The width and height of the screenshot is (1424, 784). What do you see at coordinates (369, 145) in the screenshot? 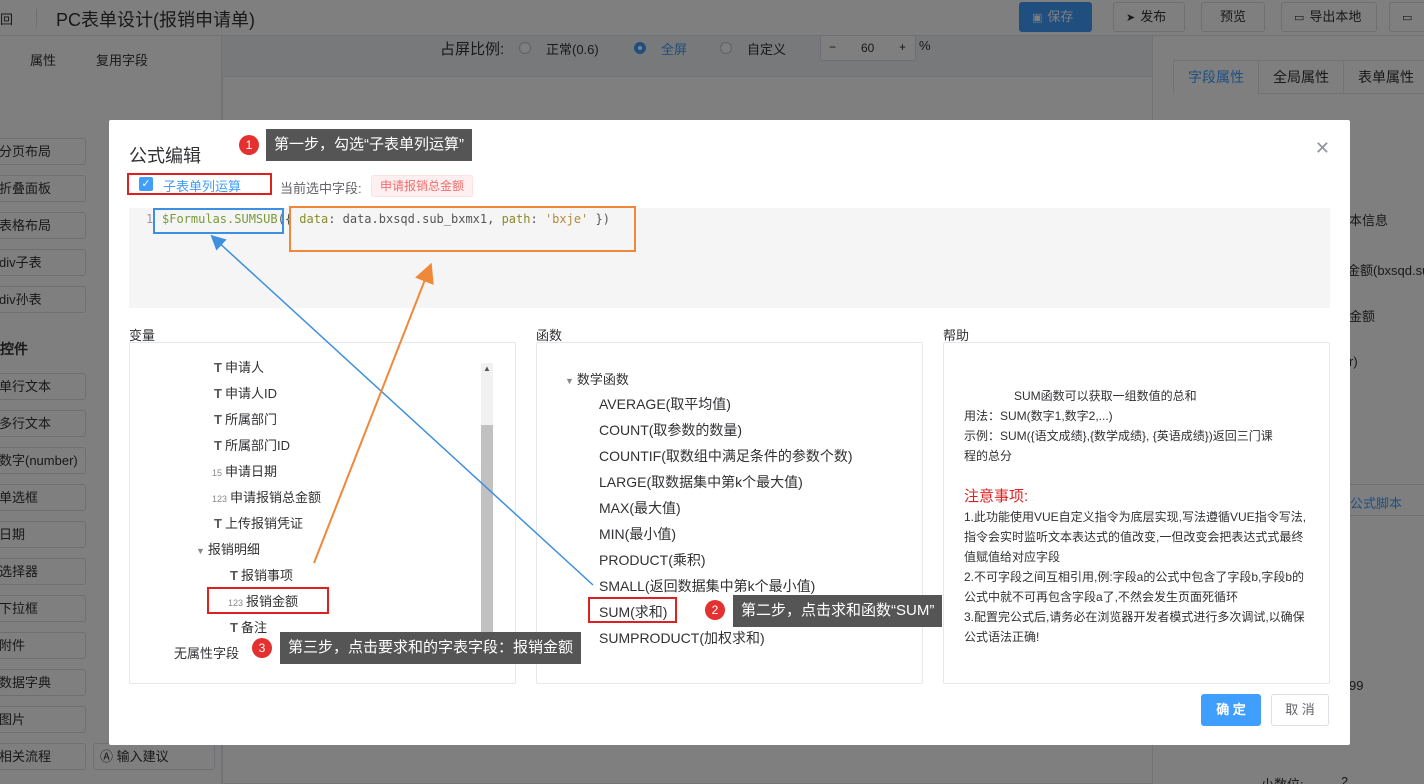
I see `step1-callout: 第一步，勾选“子表单列运算”` at bounding box center [369, 145].